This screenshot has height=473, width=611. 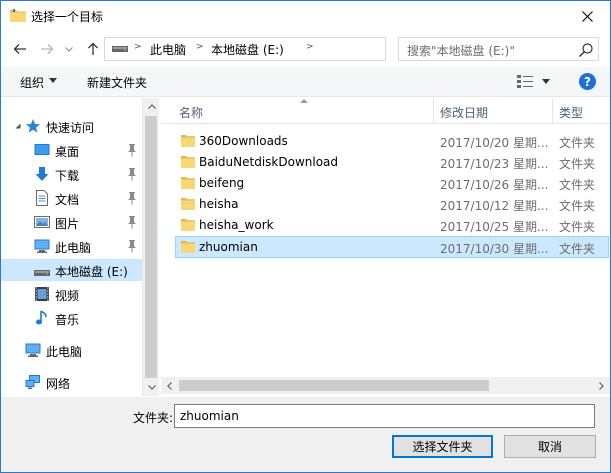 I want to click on close-icon, so click(x=587, y=16).